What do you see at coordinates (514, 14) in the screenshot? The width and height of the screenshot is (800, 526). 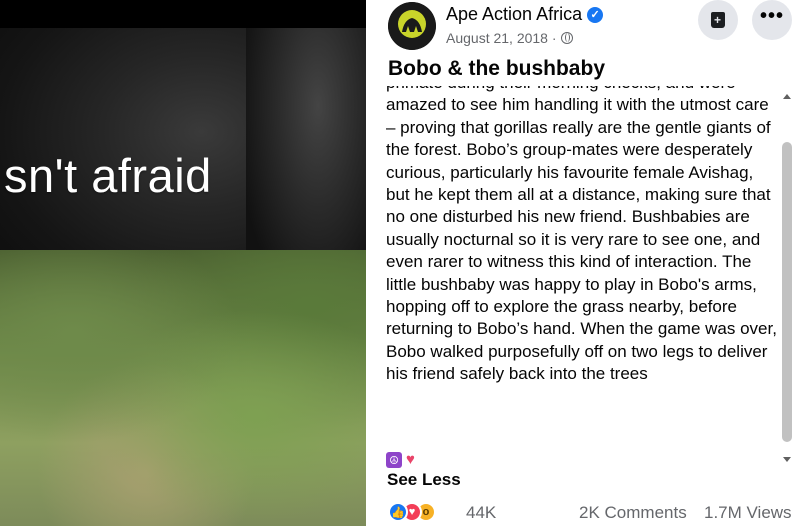 I see `page-name: Ape Action Africa` at bounding box center [514, 14].